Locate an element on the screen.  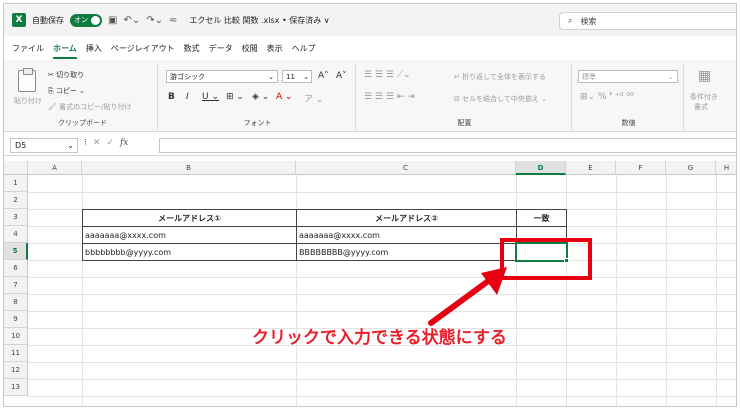
italic-button: I is located at coordinates (187, 97).